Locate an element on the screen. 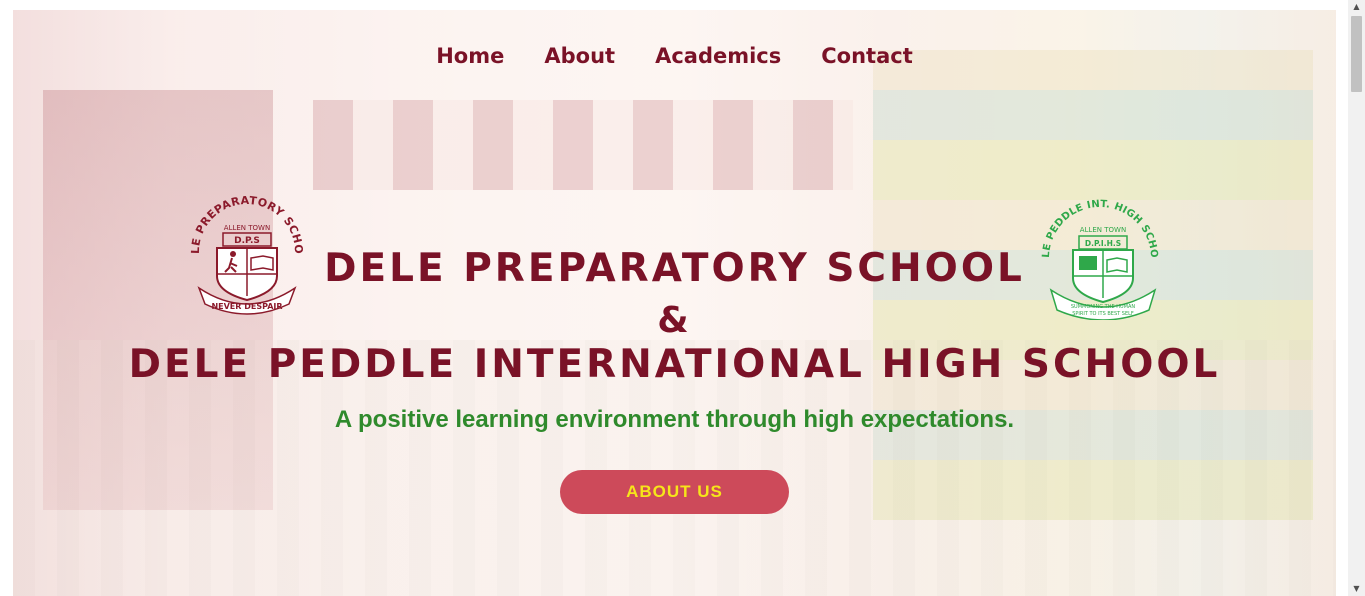  nav-item-academics: Academics is located at coordinates (718, 56).